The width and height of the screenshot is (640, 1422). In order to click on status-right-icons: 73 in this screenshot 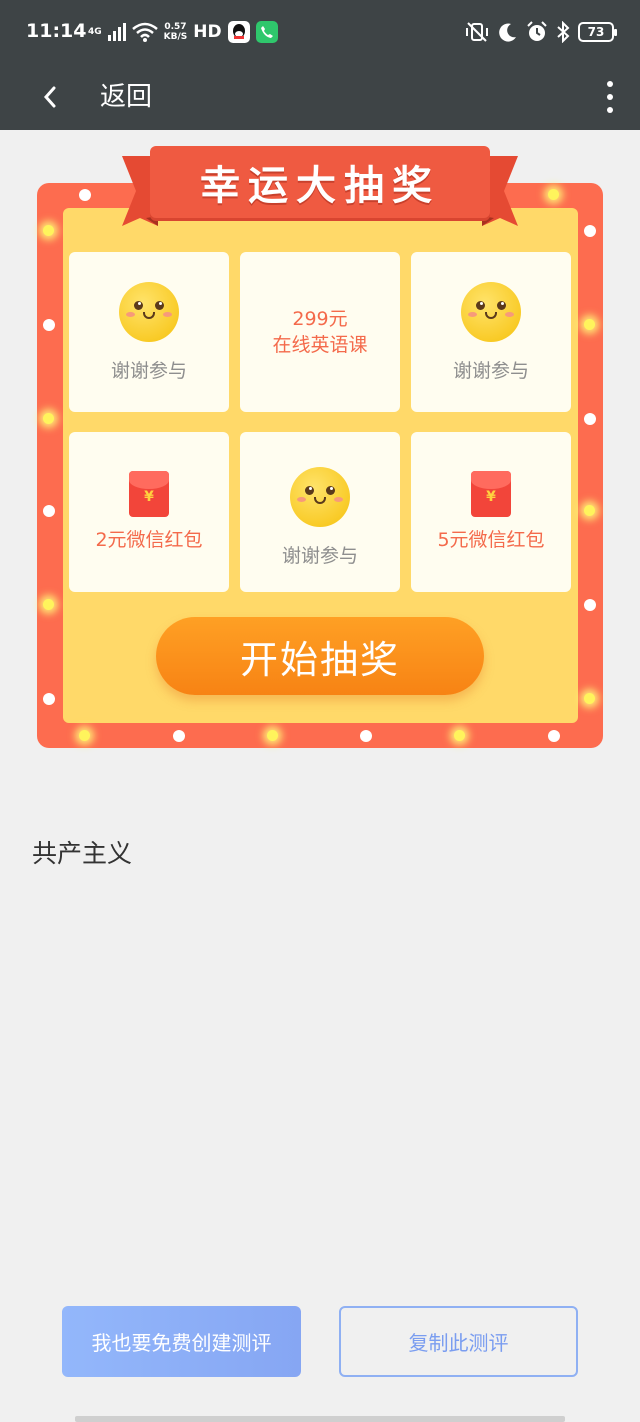, I will do `click(540, 32)`.